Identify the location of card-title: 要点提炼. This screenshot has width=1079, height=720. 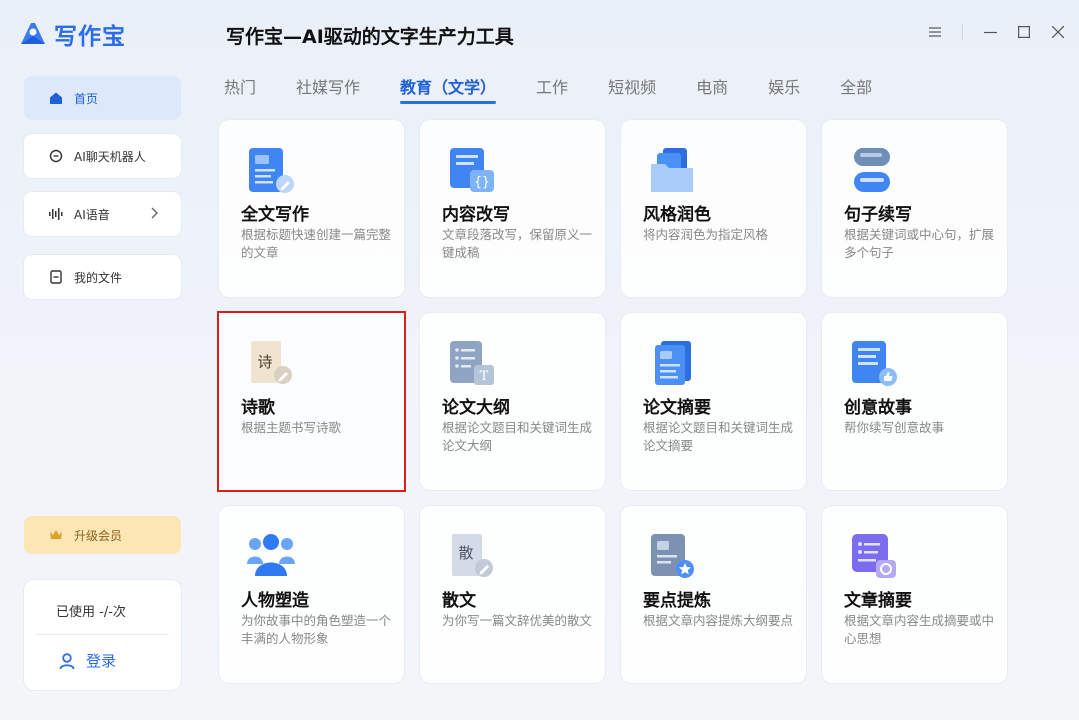
(677, 601).